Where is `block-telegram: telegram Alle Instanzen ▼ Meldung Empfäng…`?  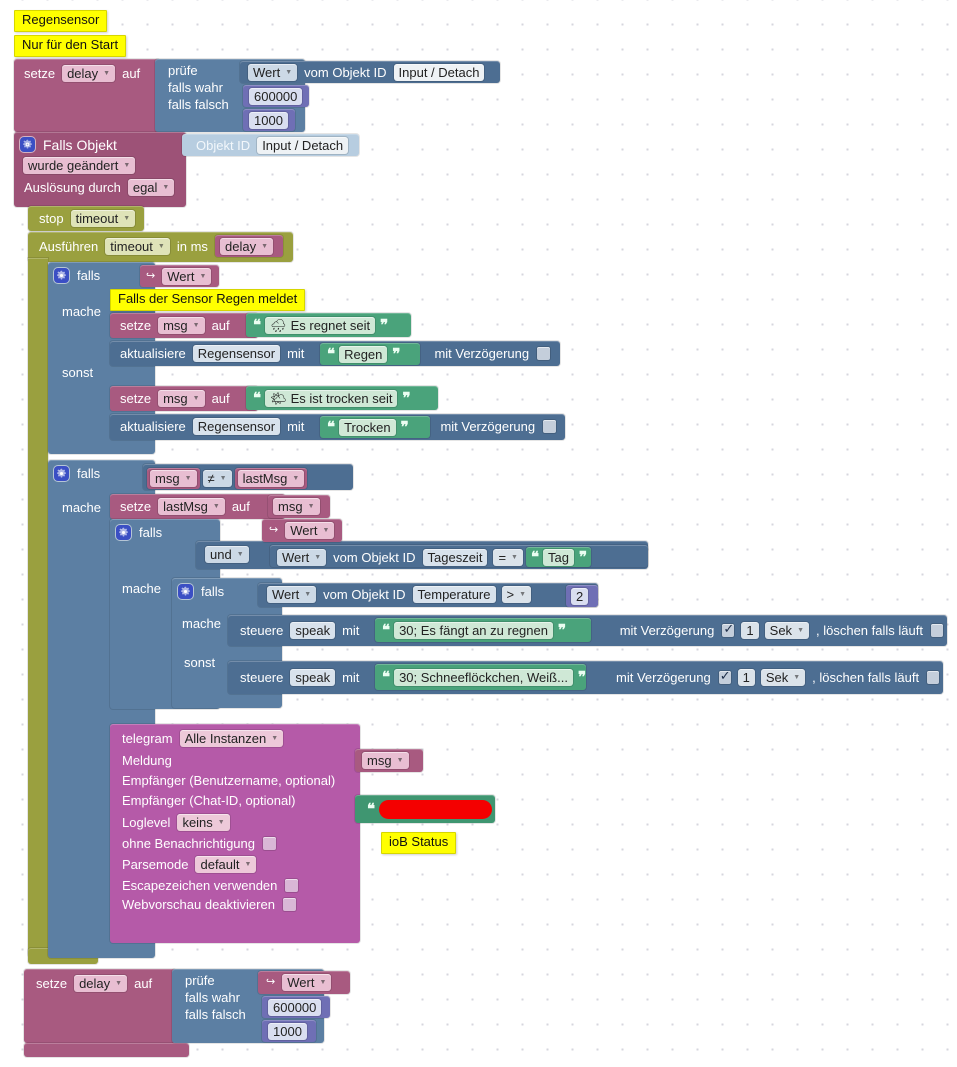
block-telegram: telegram Alle Instanzen ▼ Meldung Empfäng… is located at coordinates (235, 833).